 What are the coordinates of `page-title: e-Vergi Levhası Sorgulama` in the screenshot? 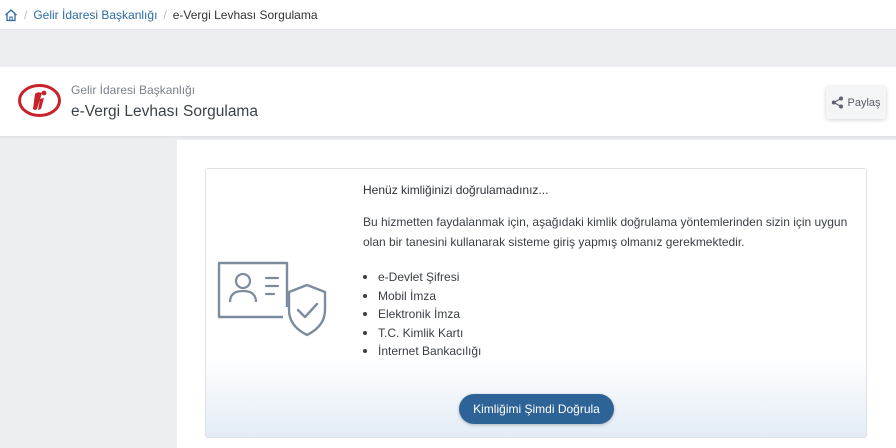 It's located at (164, 111).